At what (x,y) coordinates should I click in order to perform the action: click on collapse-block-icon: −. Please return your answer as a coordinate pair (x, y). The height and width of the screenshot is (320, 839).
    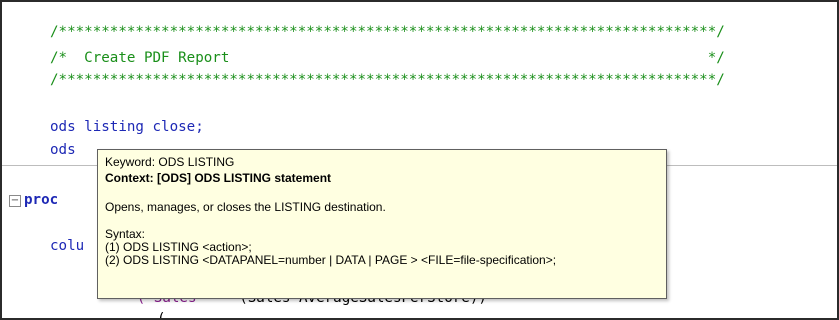
    Looking at the image, I should click on (15, 201).